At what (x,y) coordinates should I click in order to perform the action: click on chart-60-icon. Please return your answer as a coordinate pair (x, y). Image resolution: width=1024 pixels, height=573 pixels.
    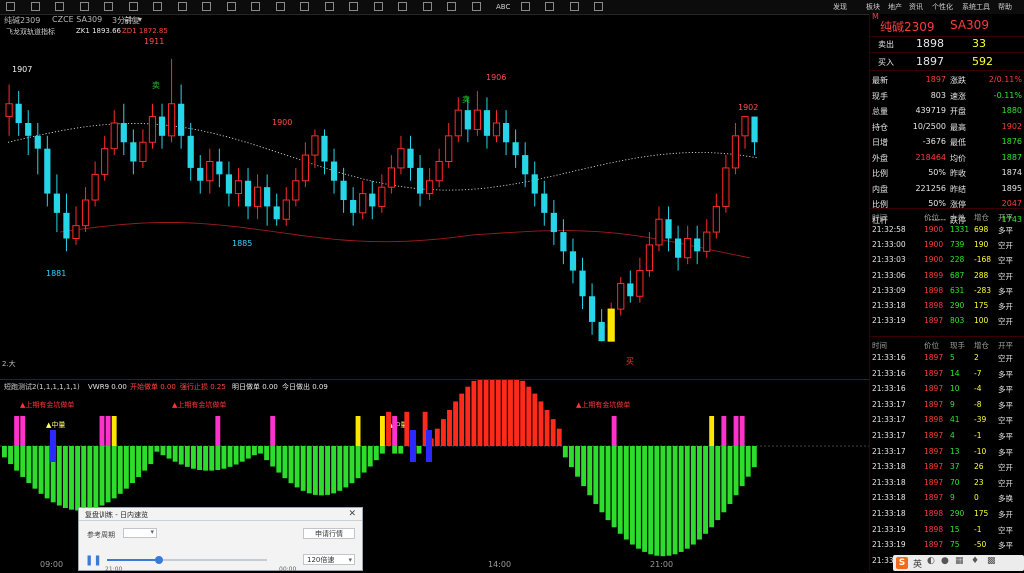
    Looking at the image, I should click on (206, 6).